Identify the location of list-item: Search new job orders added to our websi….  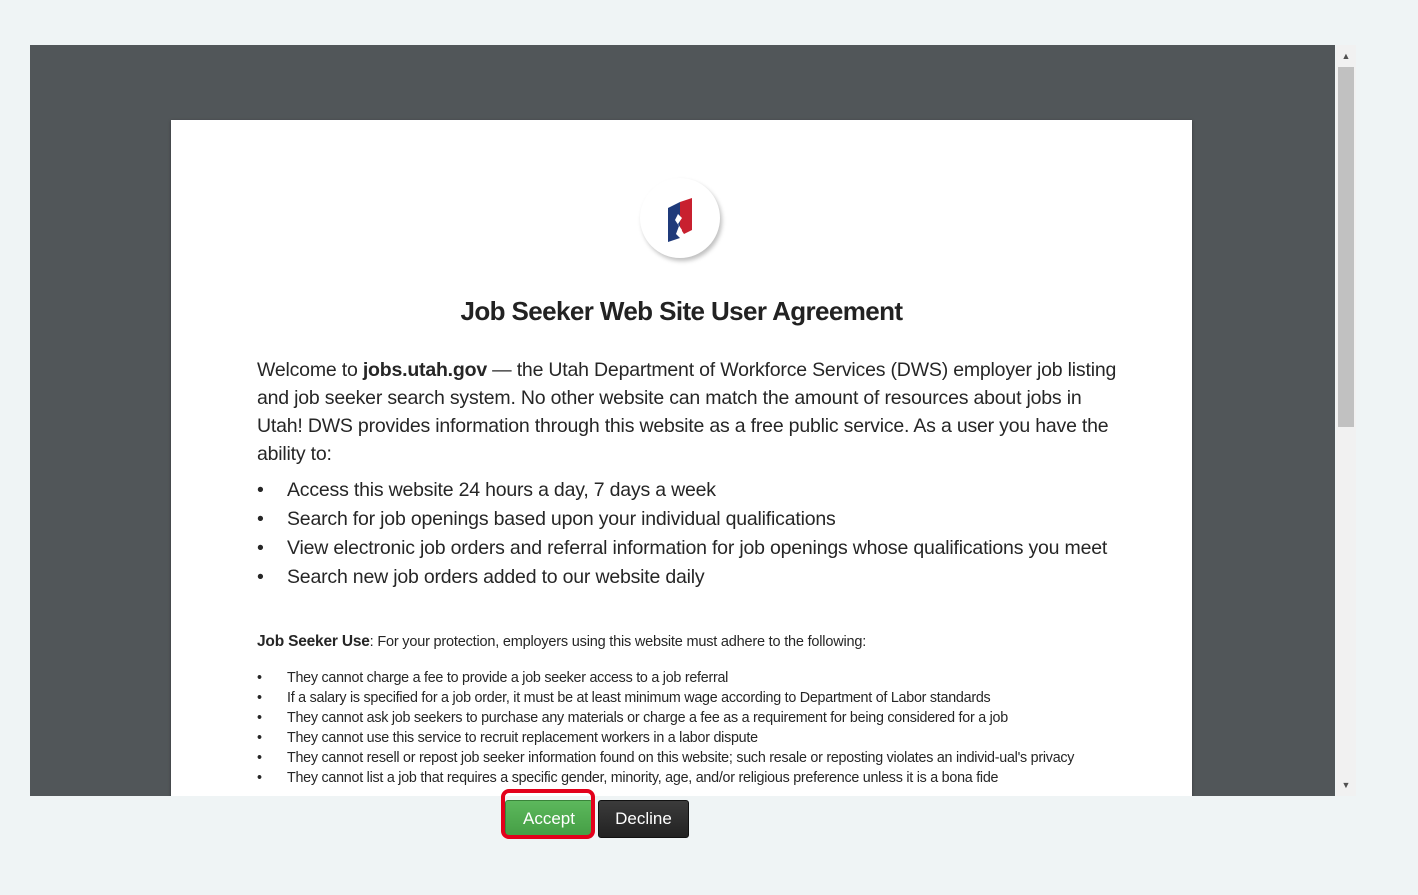
(687, 577).